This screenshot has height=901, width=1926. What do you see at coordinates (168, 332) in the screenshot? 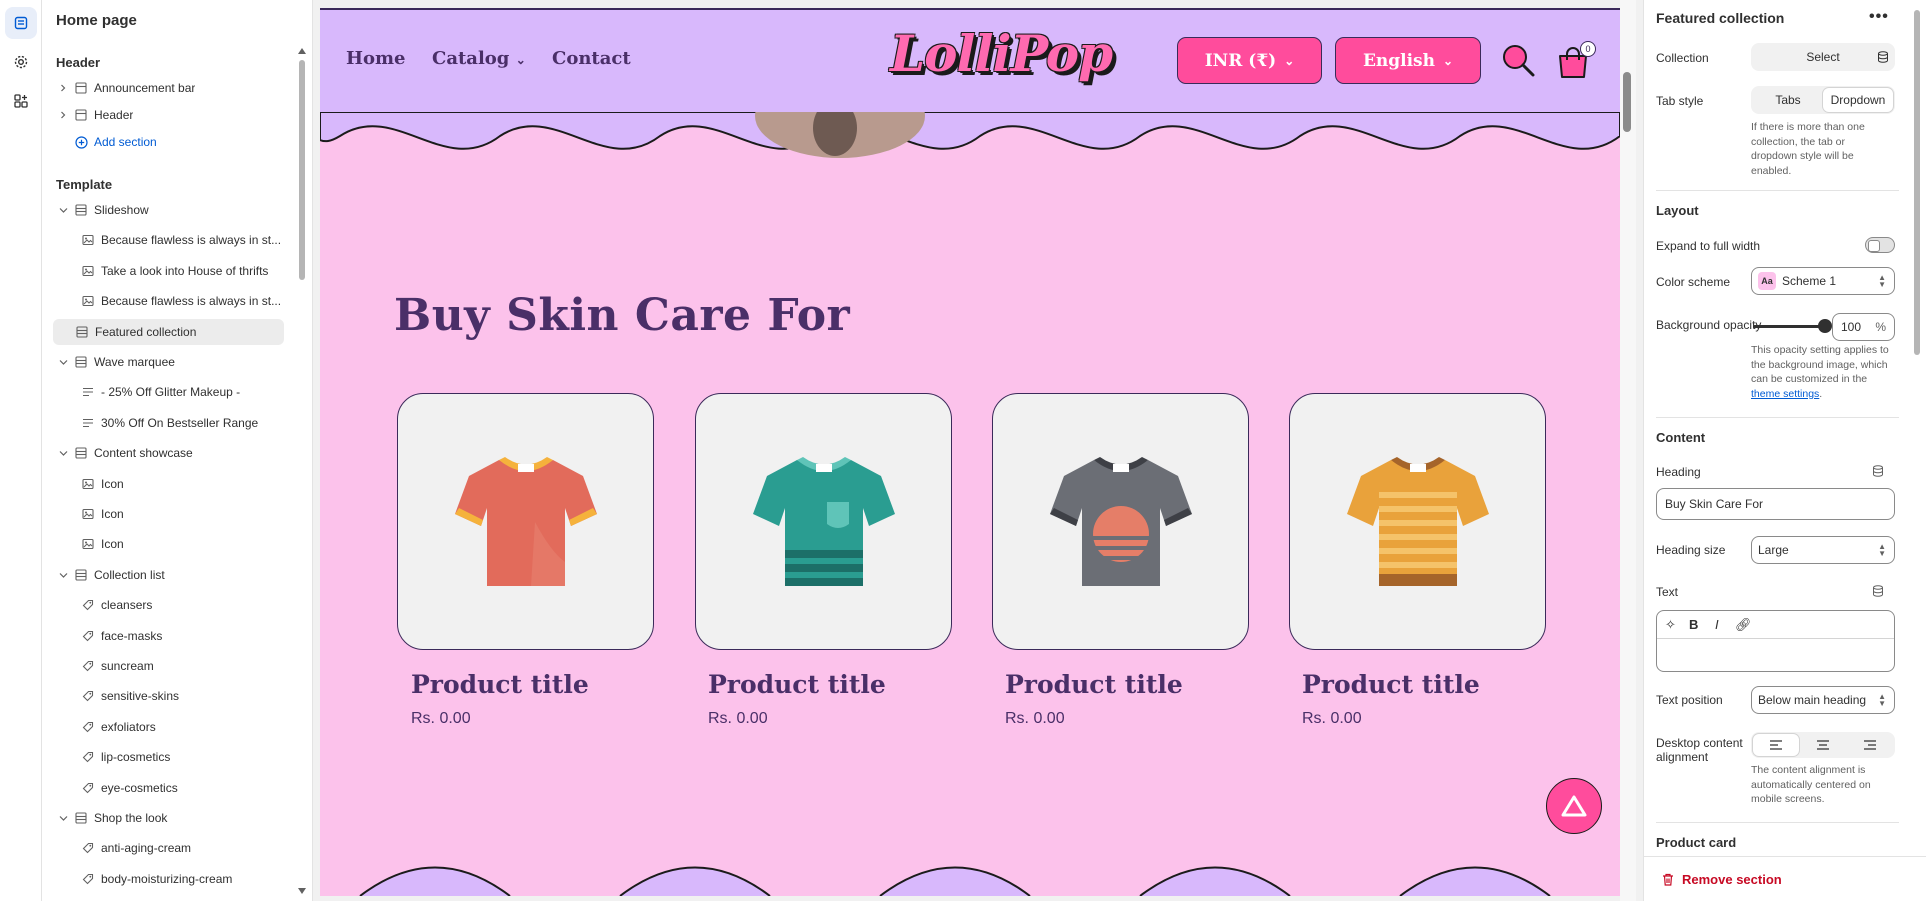
I see `sidebar-section-item: Featured collection` at bounding box center [168, 332].